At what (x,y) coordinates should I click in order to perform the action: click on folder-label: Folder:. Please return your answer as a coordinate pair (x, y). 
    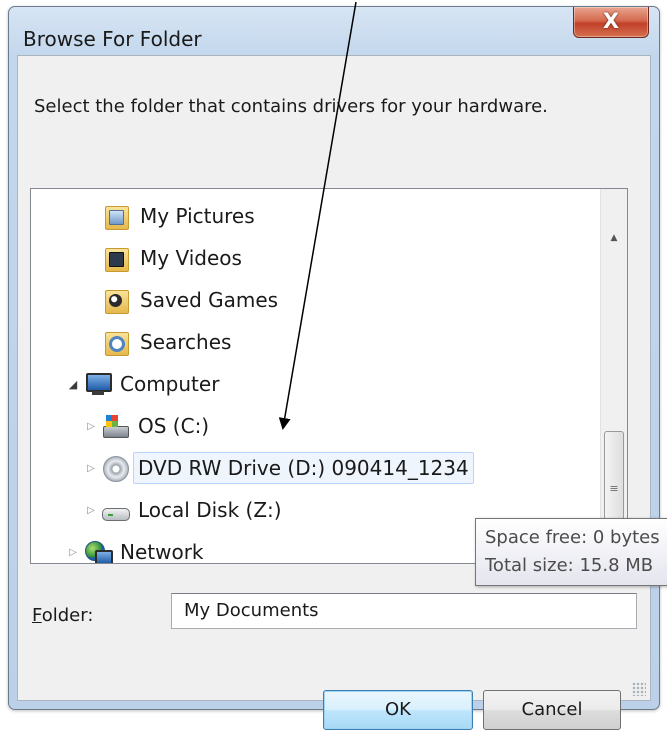
    Looking at the image, I should click on (62, 615).